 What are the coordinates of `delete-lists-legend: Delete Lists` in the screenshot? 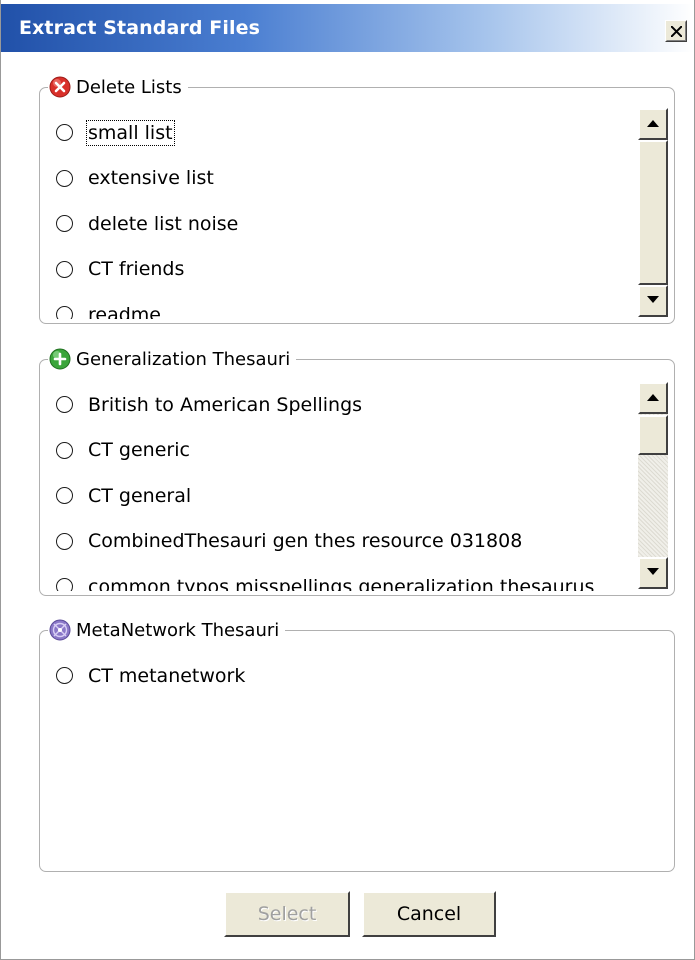 It's located at (118, 87).